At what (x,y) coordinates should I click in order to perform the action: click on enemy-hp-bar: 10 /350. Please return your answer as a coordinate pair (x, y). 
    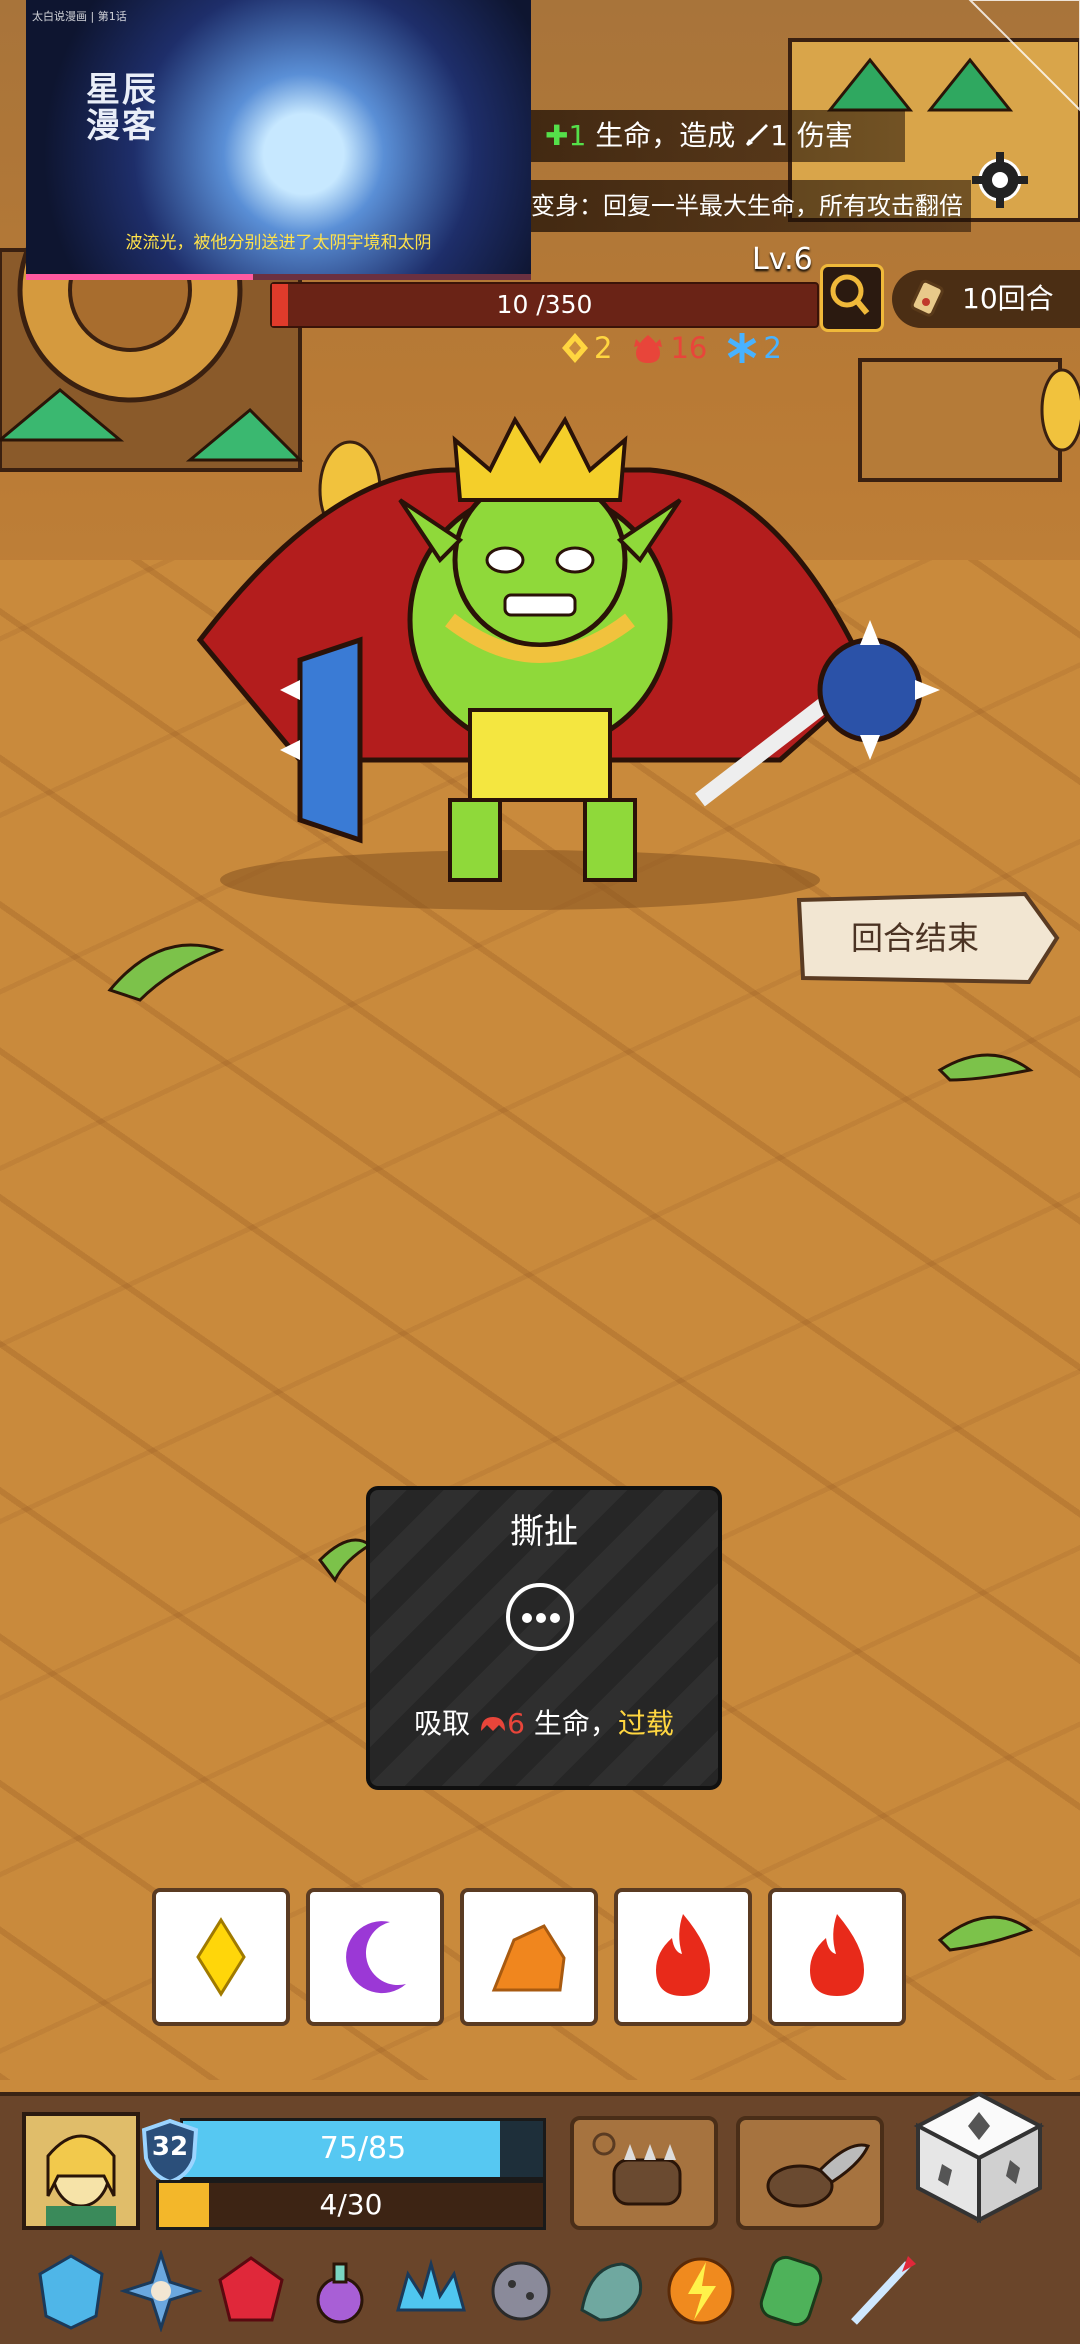
    Looking at the image, I should click on (544, 305).